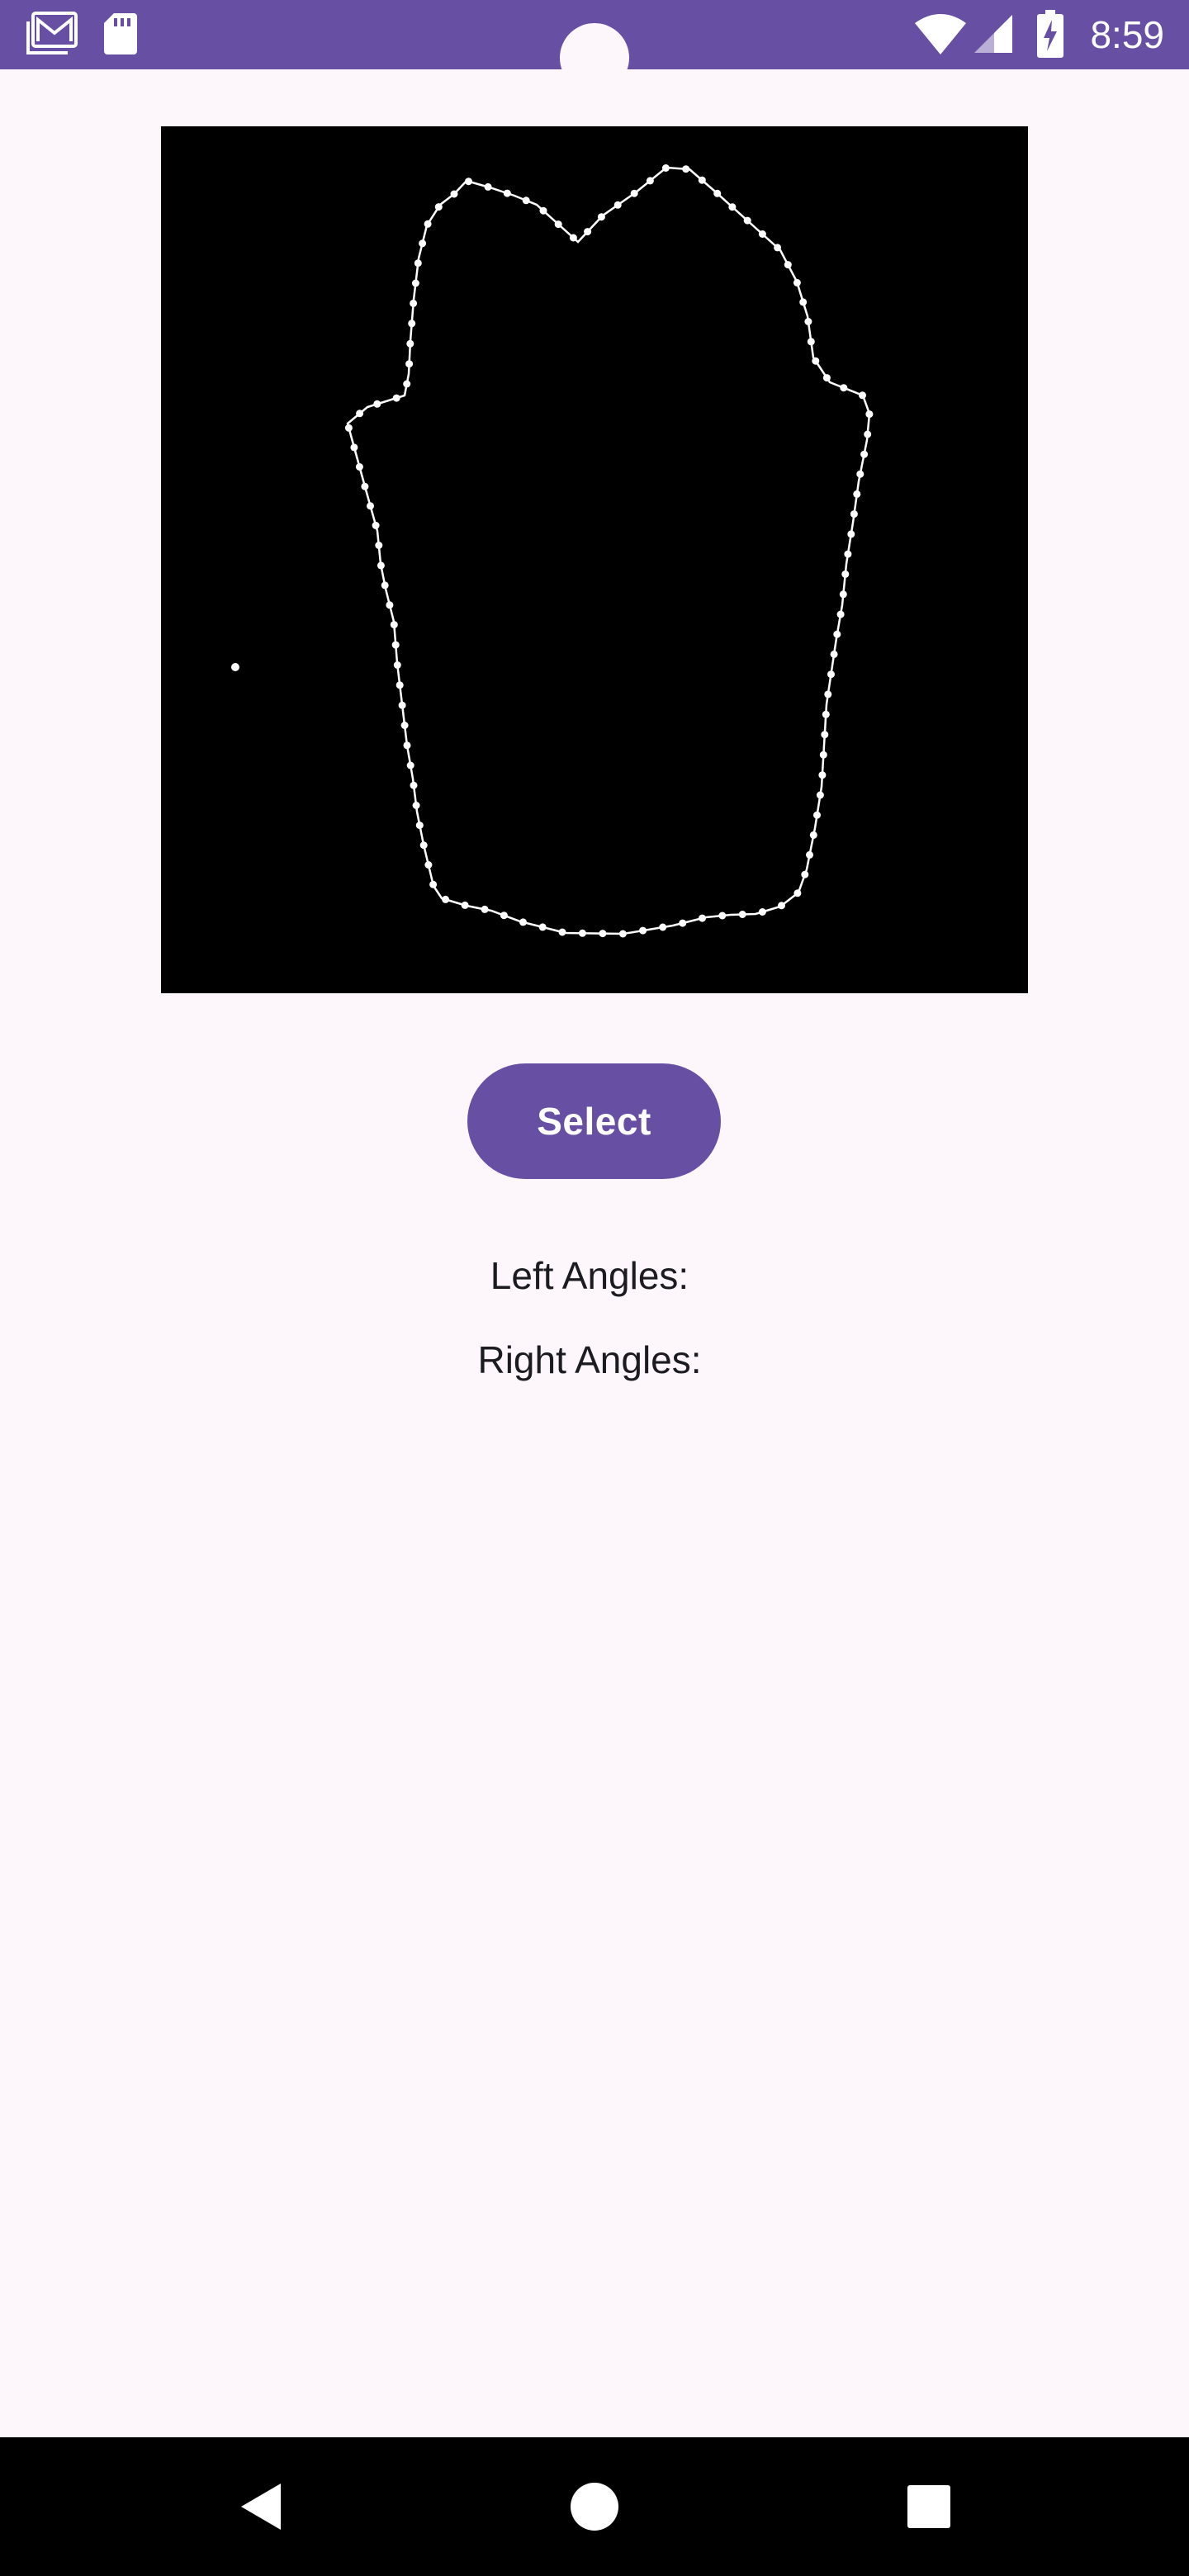  What do you see at coordinates (1127, 34) in the screenshot?
I see `status-time: 8:59` at bounding box center [1127, 34].